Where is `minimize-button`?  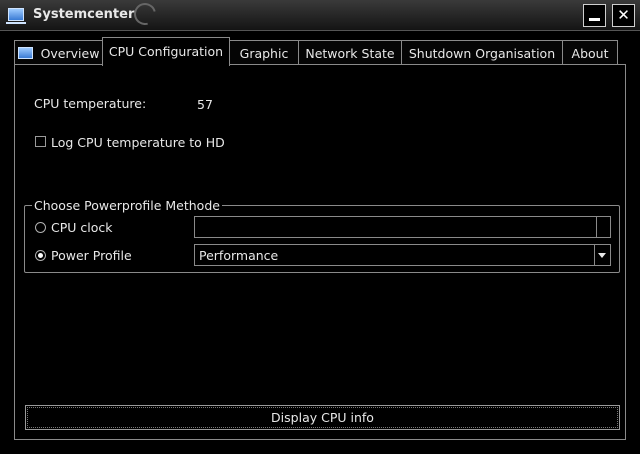
minimize-button is located at coordinates (594, 15).